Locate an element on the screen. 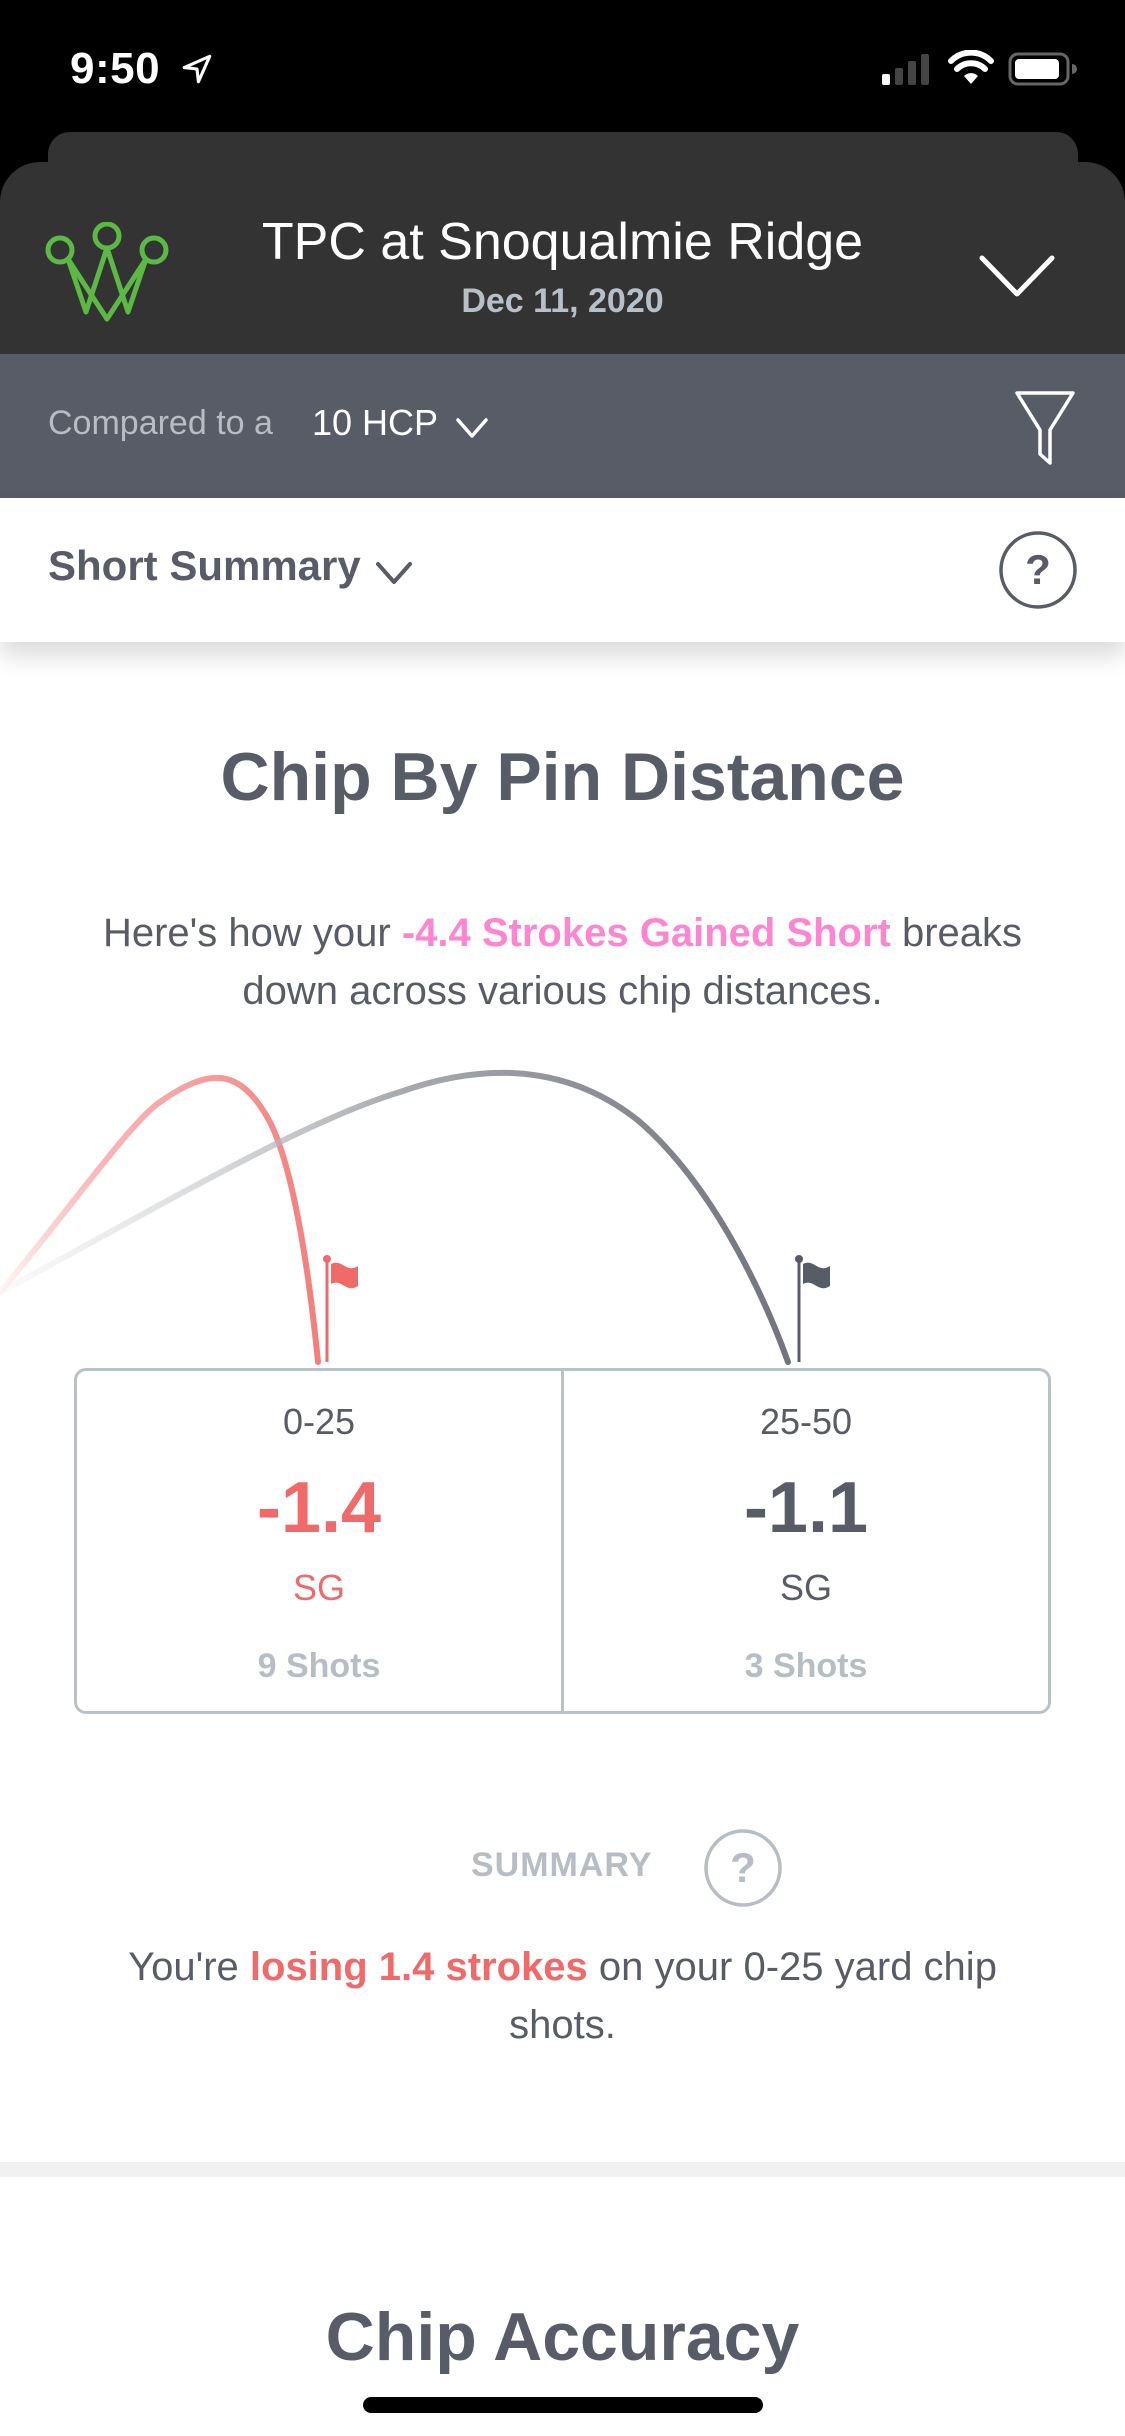  view-selector-bar: Short Summary ? is located at coordinates (562, 570).